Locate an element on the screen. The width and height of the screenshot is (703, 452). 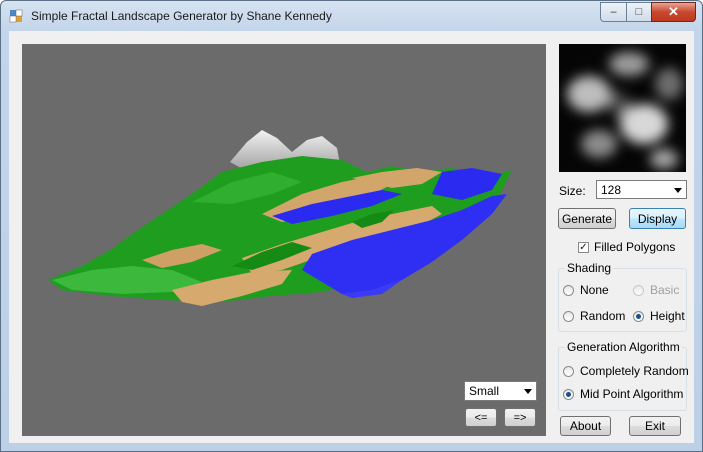
display-button: Display is located at coordinates (657, 218).